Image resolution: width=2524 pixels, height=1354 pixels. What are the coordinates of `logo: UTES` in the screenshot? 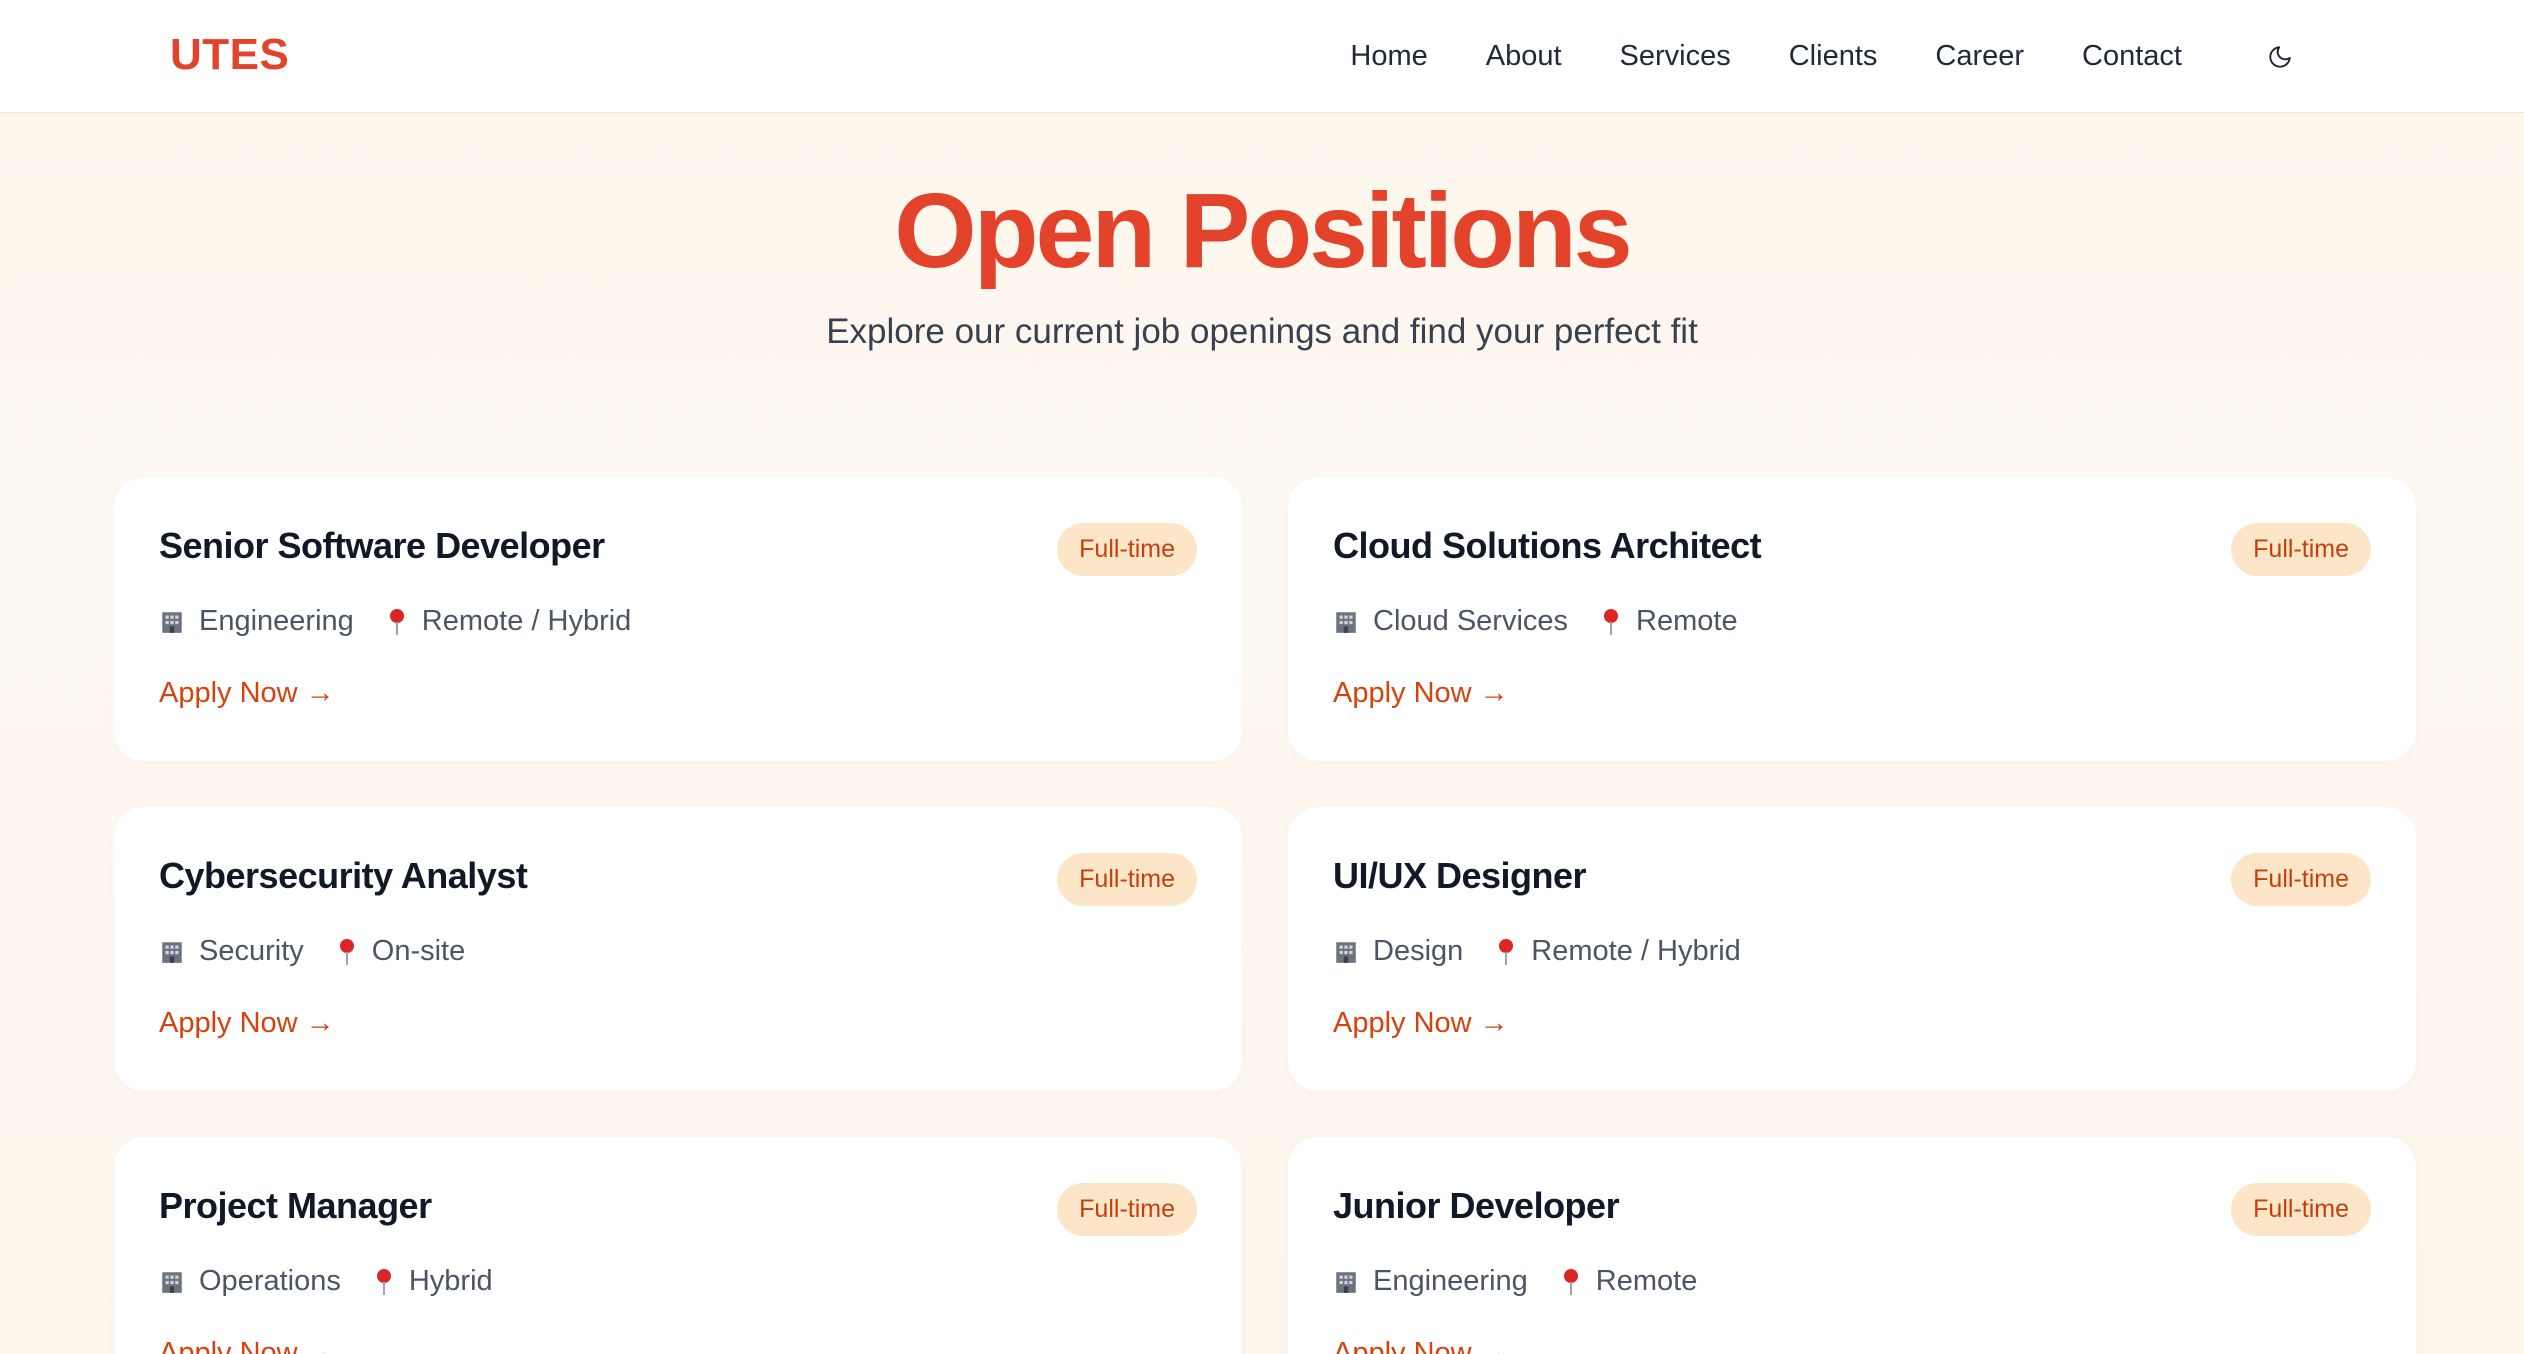 It's located at (229, 55).